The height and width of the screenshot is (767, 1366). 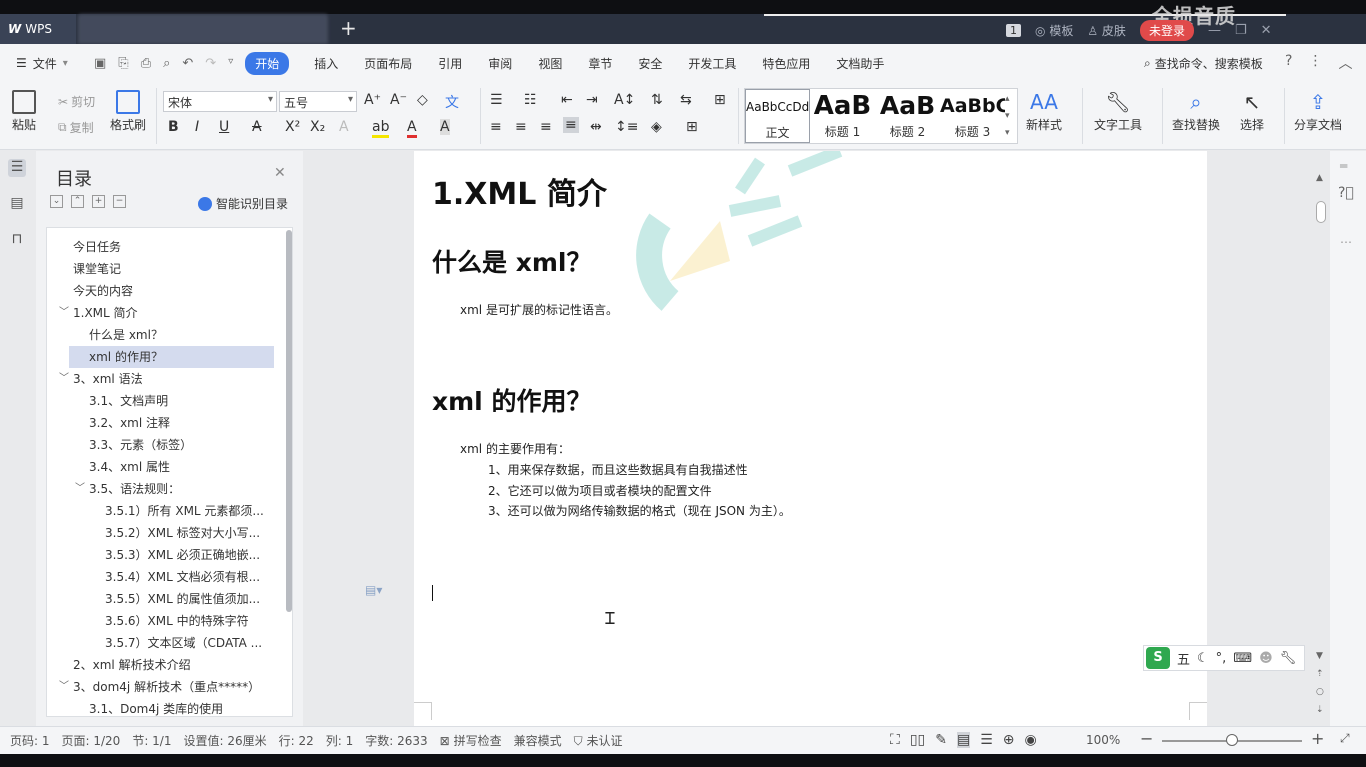 What do you see at coordinates (326, 63) in the screenshot?
I see `tab-insert: 插入` at bounding box center [326, 63].